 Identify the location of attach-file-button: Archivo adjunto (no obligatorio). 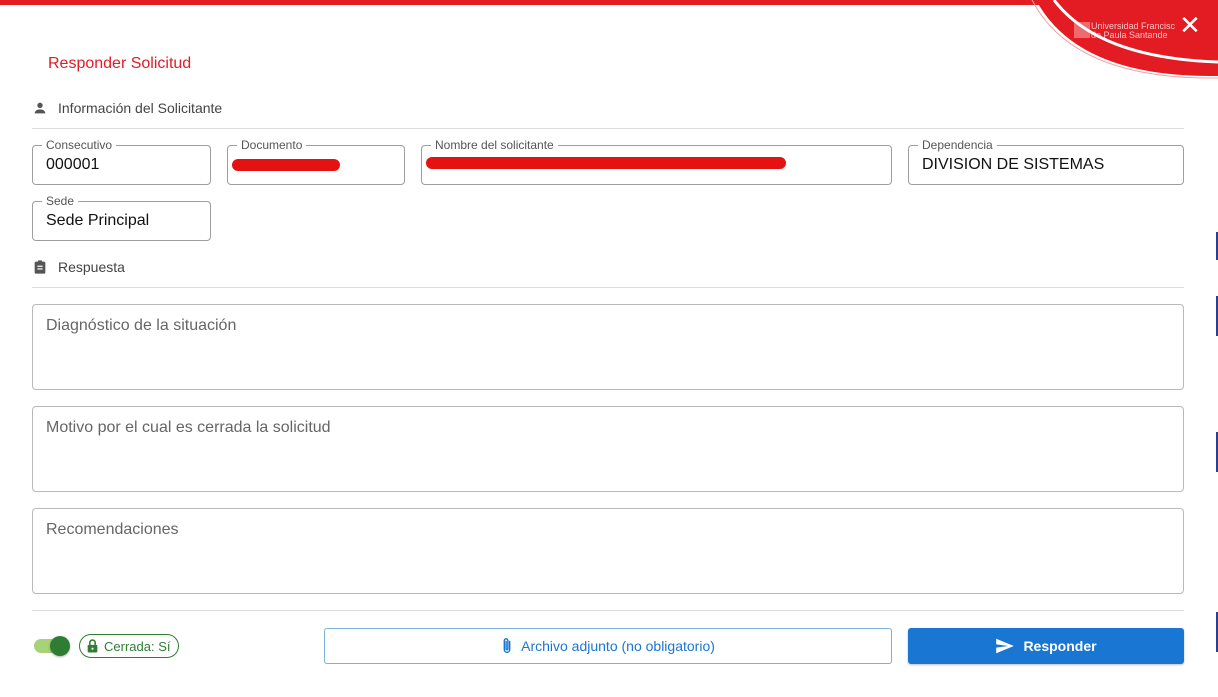
(608, 646).